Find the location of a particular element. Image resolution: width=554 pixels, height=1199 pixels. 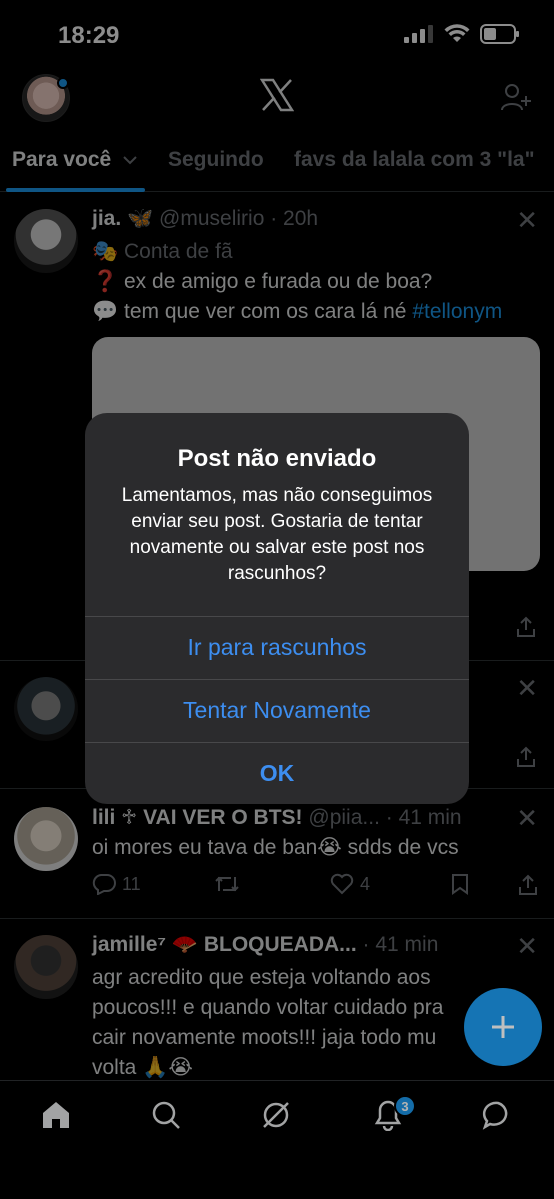

grok-icon is located at coordinates (276, 1115).